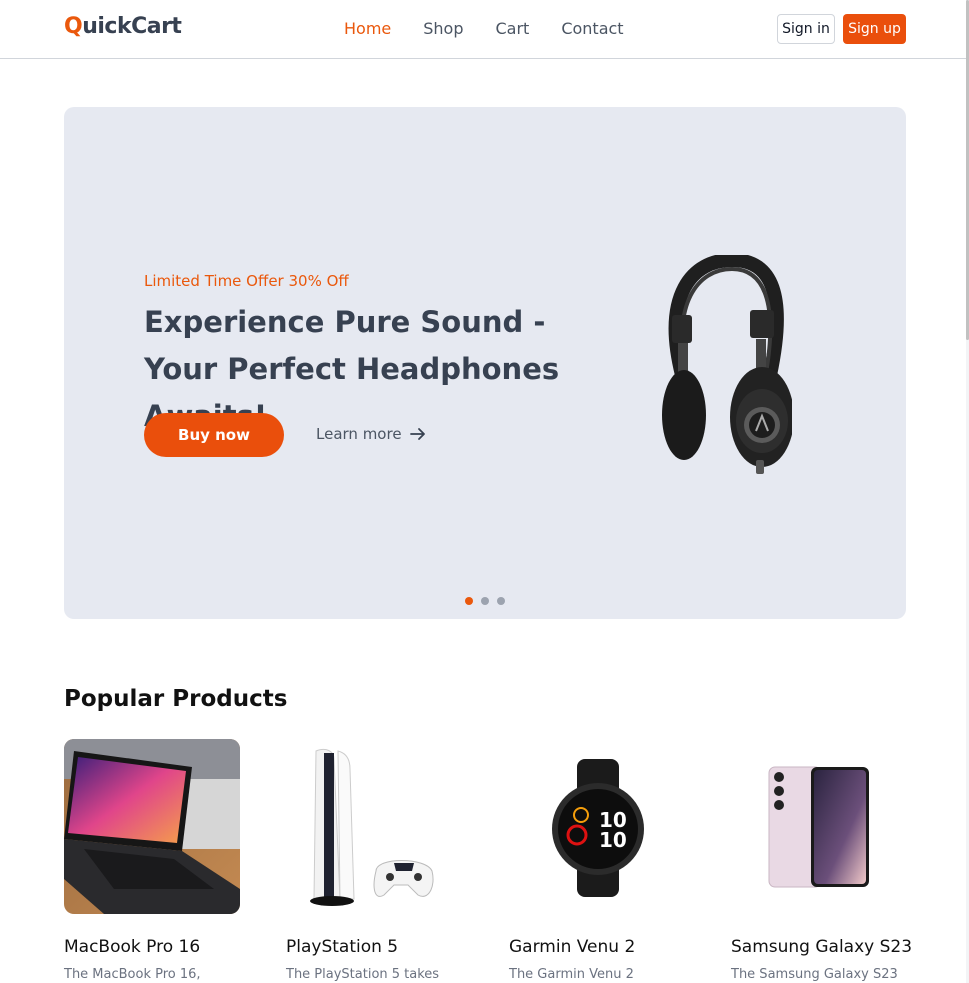 The image size is (969, 983). Describe the element at coordinates (359, 434) in the screenshot. I see `learn-more-label: Learn more` at that location.